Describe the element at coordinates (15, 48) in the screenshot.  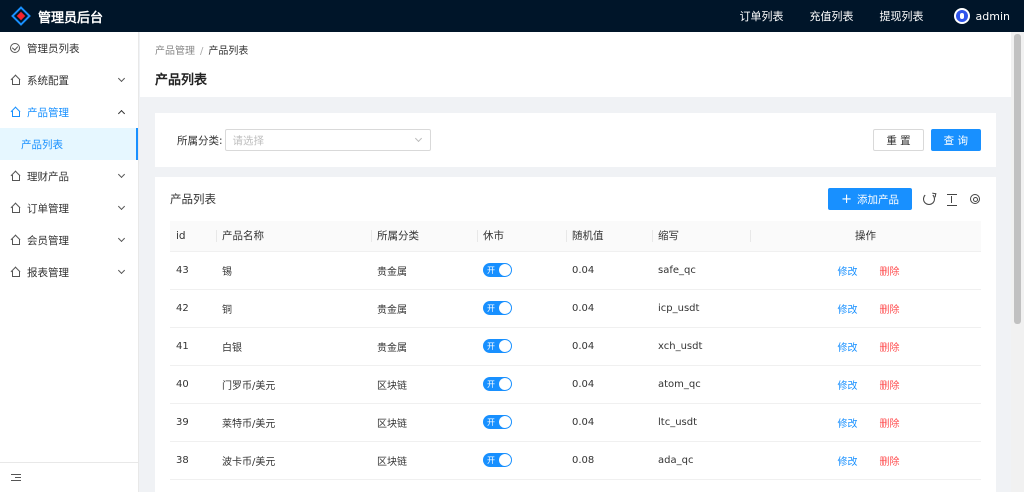
I see `check-circle-icon` at that location.